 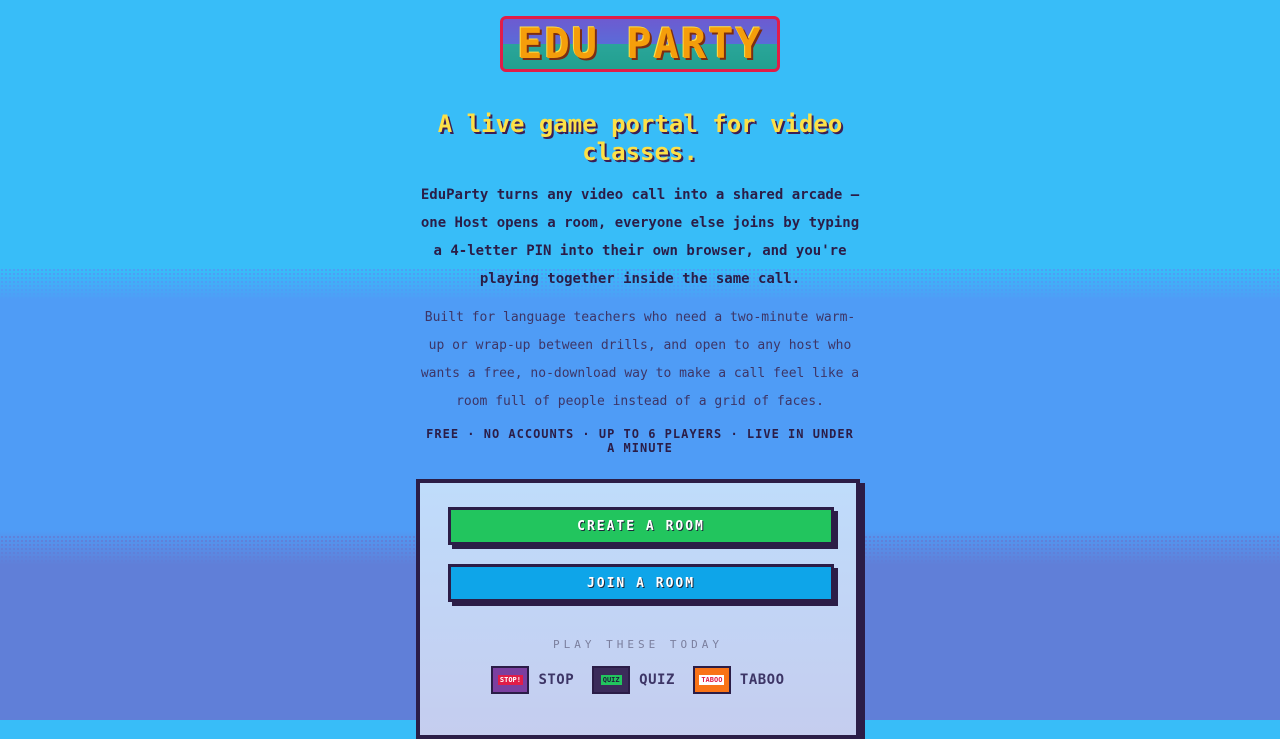 What do you see at coordinates (738, 680) in the screenshot?
I see `game-taboo: TABOO TABOO` at bounding box center [738, 680].